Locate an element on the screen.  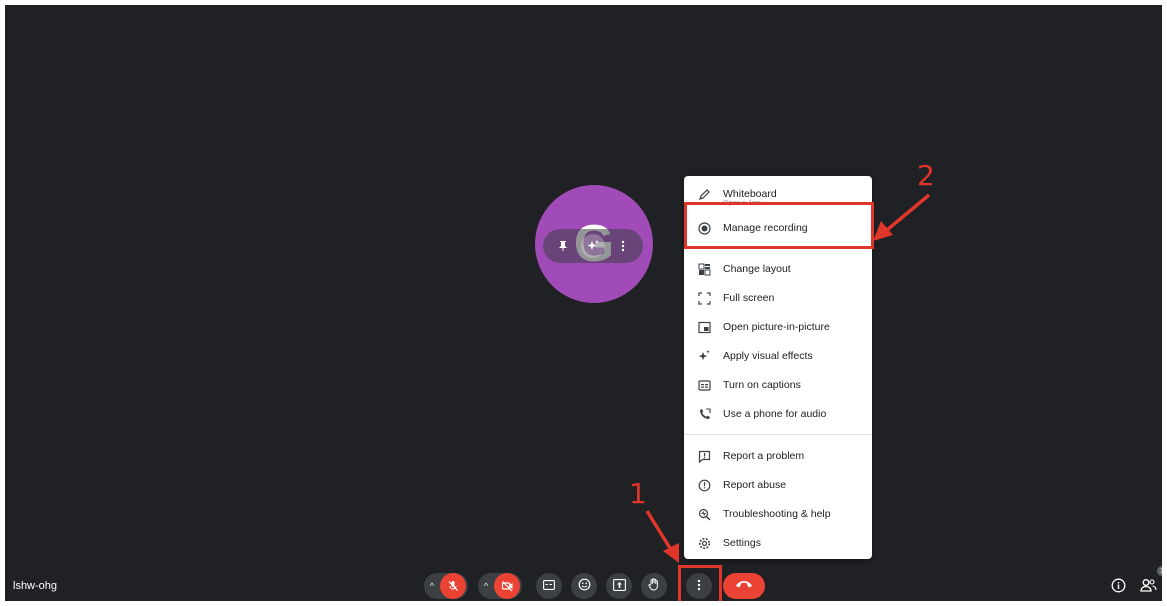
layout-icon is located at coordinates (704, 269).